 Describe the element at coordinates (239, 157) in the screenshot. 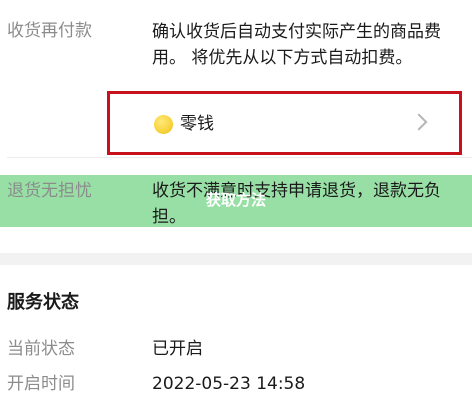

I see `row-divider` at that location.